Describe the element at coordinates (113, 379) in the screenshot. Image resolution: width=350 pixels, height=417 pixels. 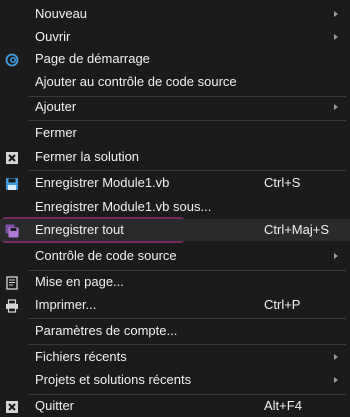
I see `menu-item-label: Projets et solutions récents` at that location.